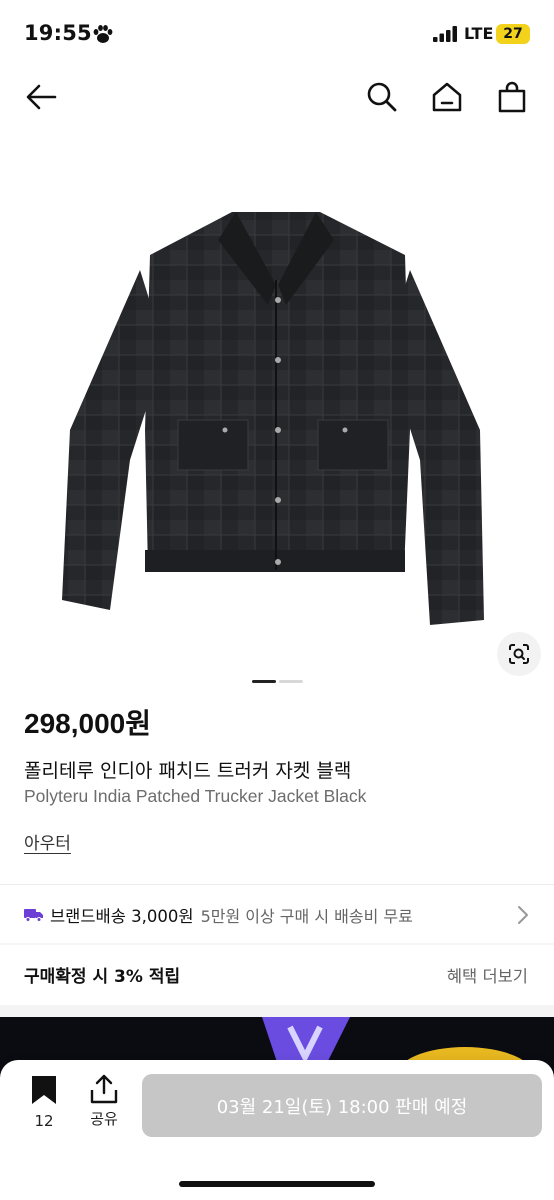 The image size is (554, 1200). I want to click on product-price: 298,000원, so click(87, 723).